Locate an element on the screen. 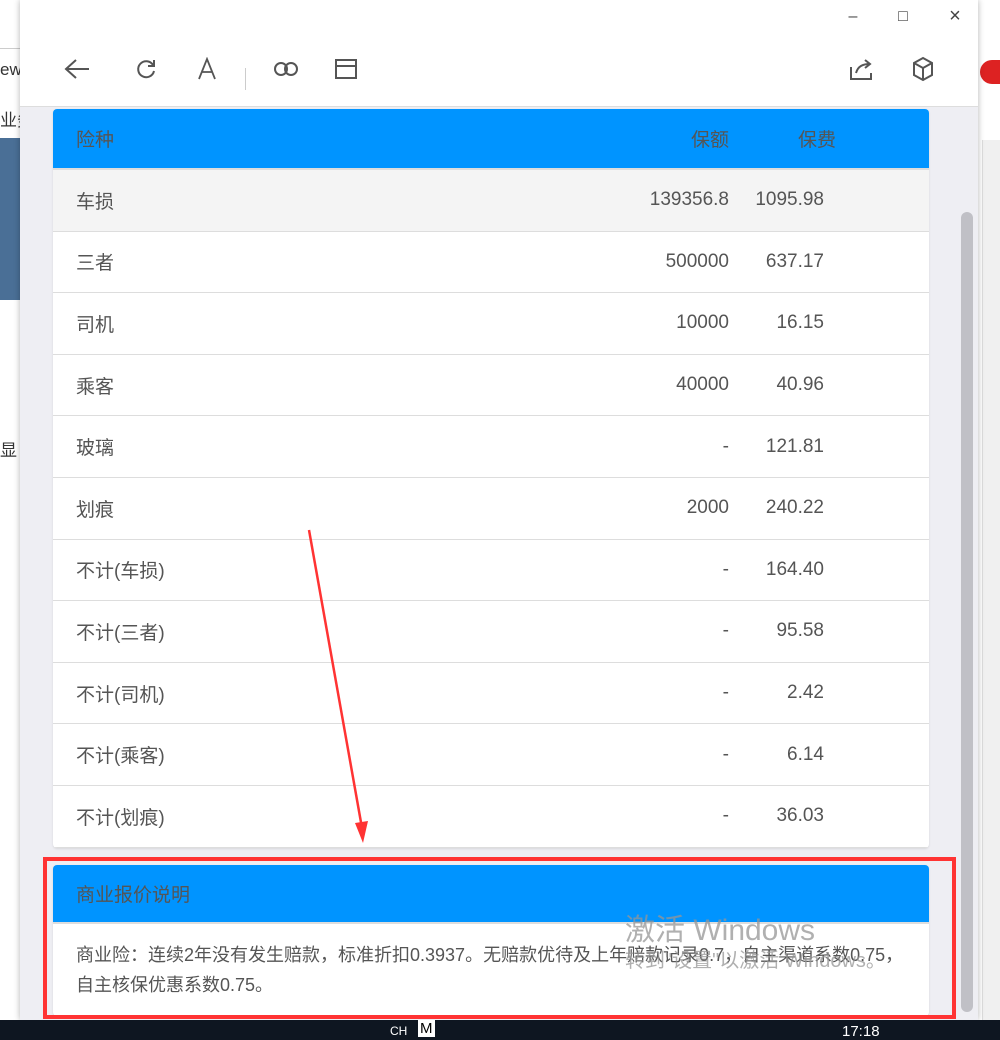 The height and width of the screenshot is (1040, 1000). watermark-subtitle: 转到"设置"以激活 Windows。 is located at coordinates (755, 961).